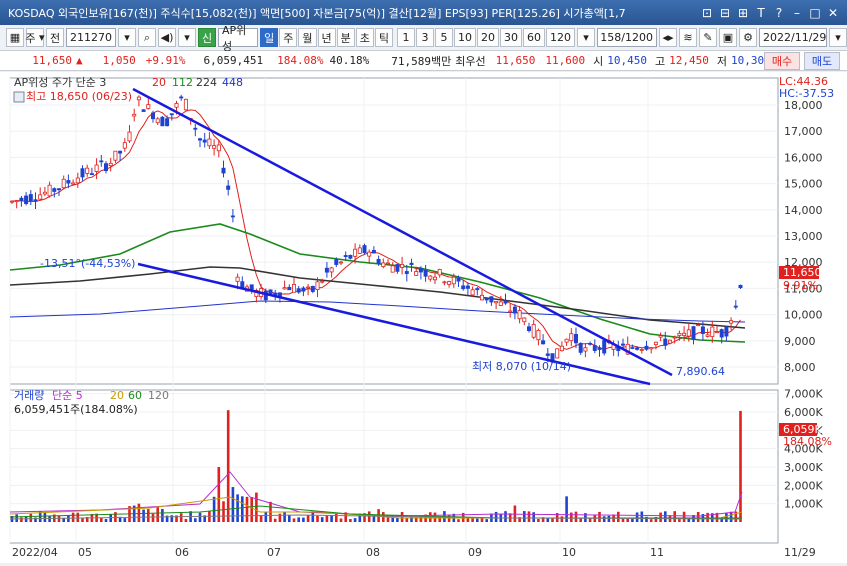  What do you see at coordinates (700, 371) in the screenshot?
I see `trend-end-annotation: 7,890.64` at bounding box center [700, 371].